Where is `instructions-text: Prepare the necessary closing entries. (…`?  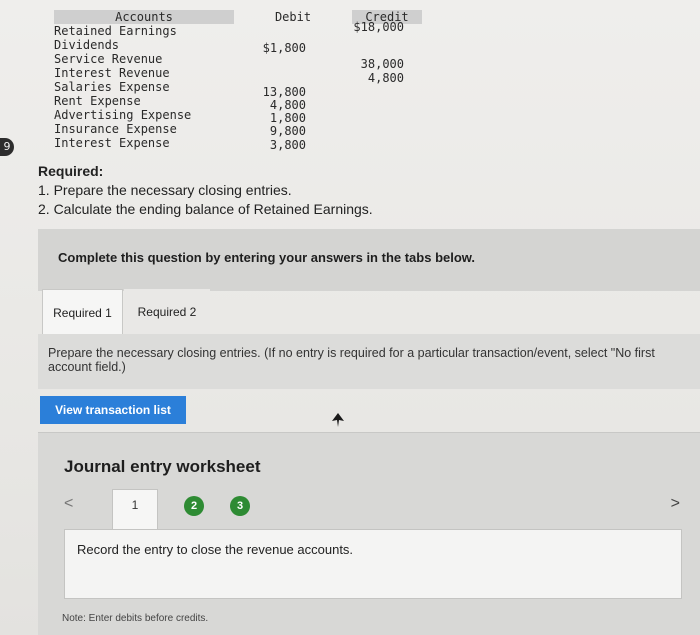
instructions-text: Prepare the necessary closing entries. (… is located at coordinates (351, 360).